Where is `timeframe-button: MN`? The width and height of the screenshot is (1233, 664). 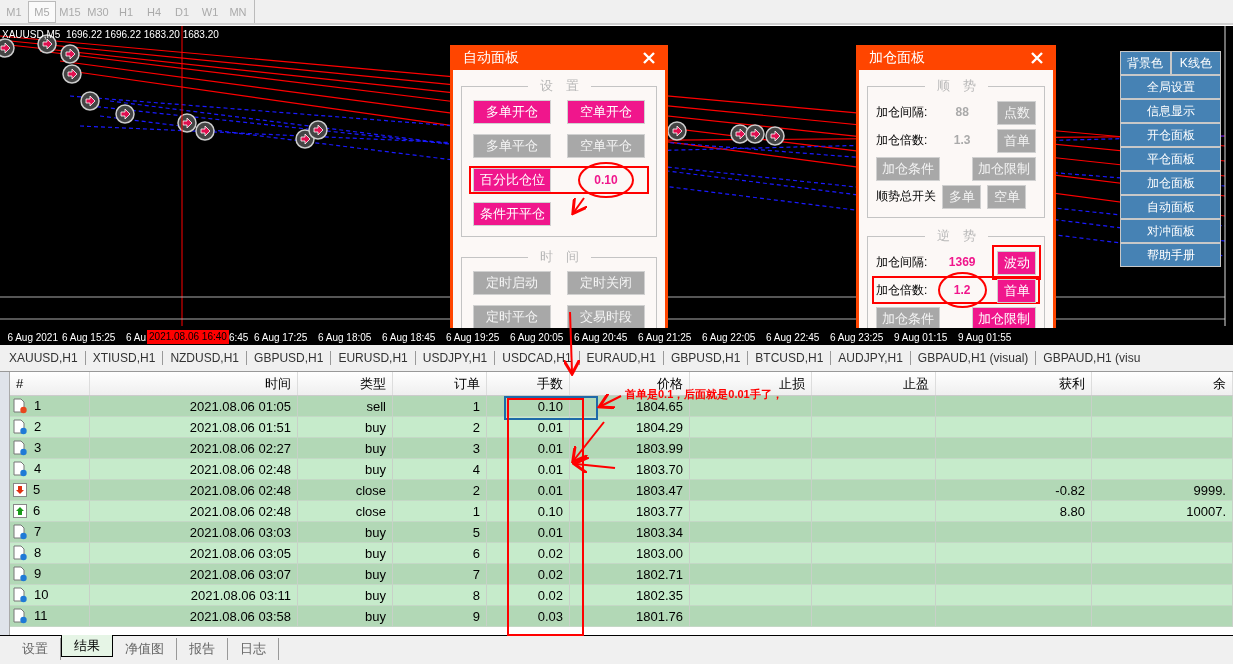 timeframe-button: MN is located at coordinates (238, 12).